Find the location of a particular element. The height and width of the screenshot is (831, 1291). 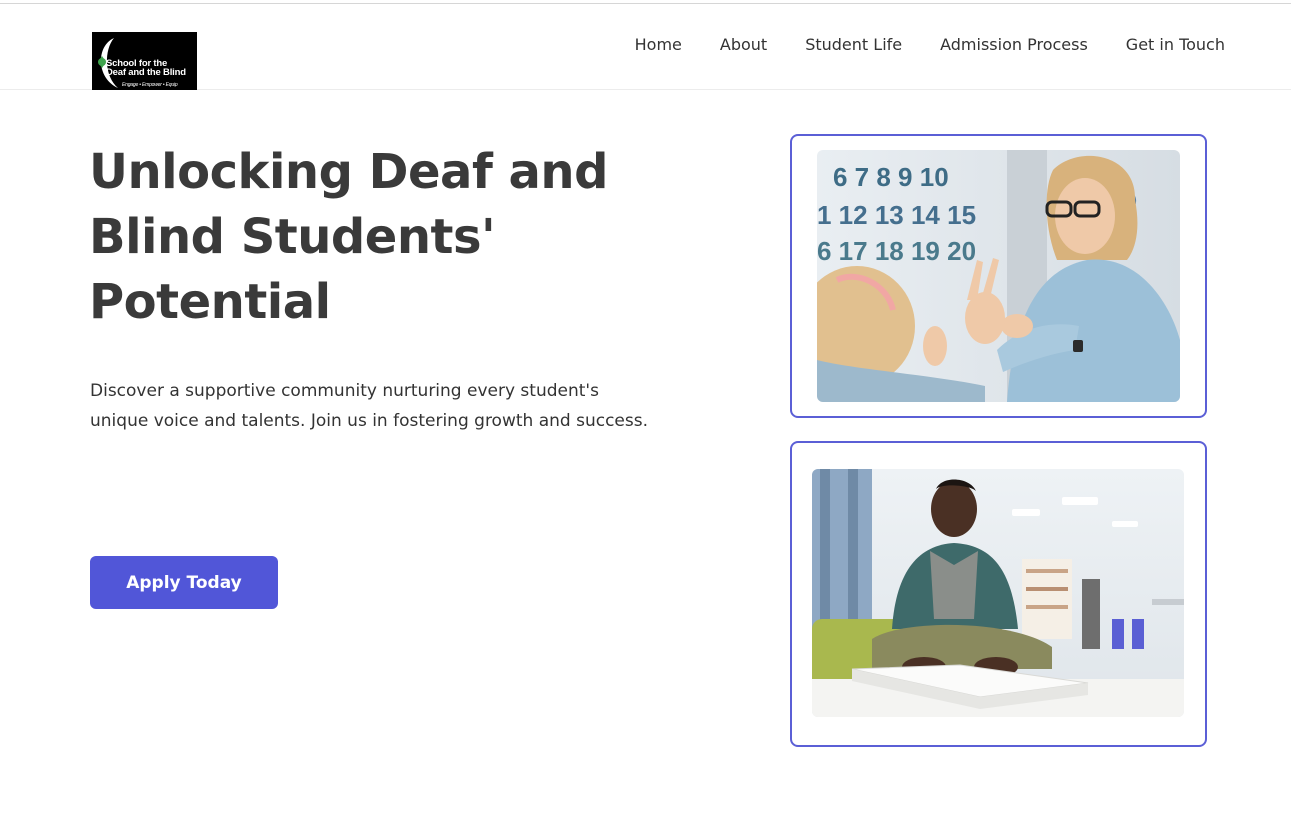

sign-language-photo: 6 7 8 9 10 1 12 13 14 15 6 17 18 19 20 O is located at coordinates (998, 276).